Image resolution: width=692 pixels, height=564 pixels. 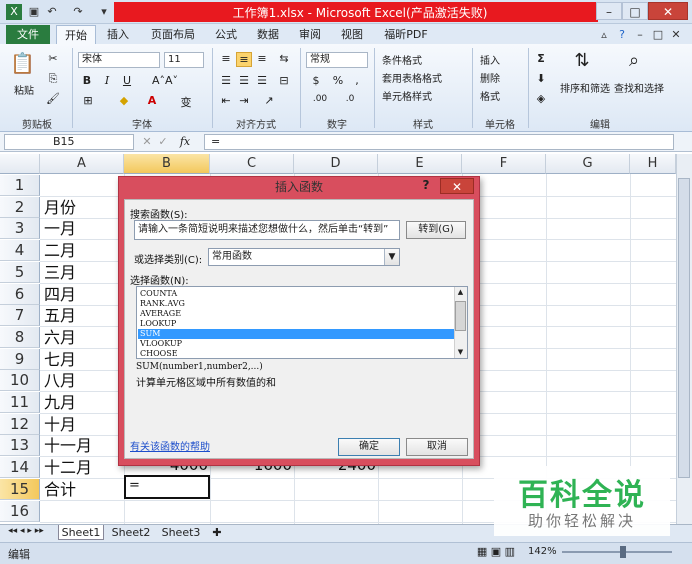 What do you see at coordinates (20, 228) in the screenshot?
I see `row-header-3: 3` at bounding box center [20, 228].